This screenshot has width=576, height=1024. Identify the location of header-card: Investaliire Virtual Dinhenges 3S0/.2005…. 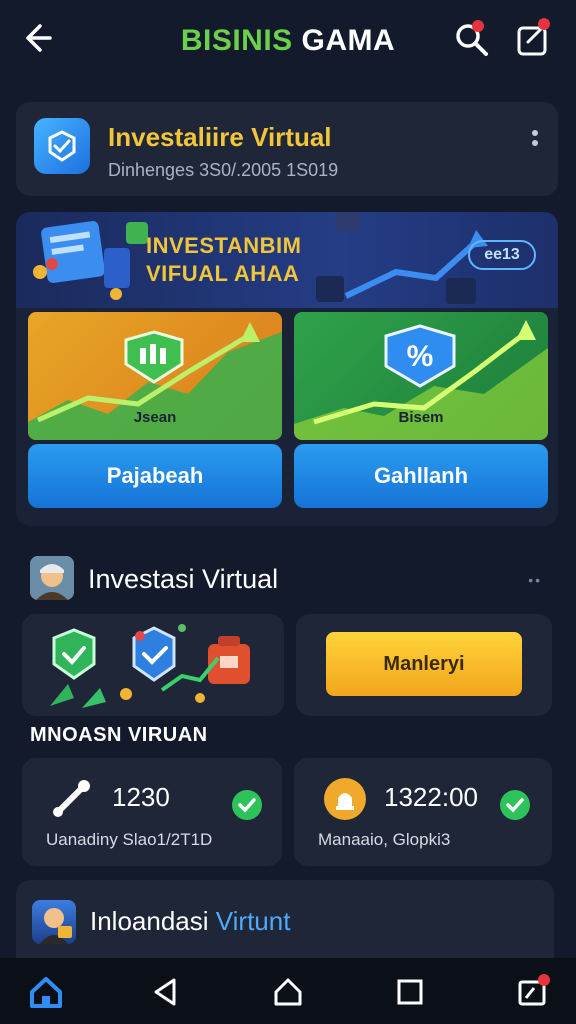
(287, 149).